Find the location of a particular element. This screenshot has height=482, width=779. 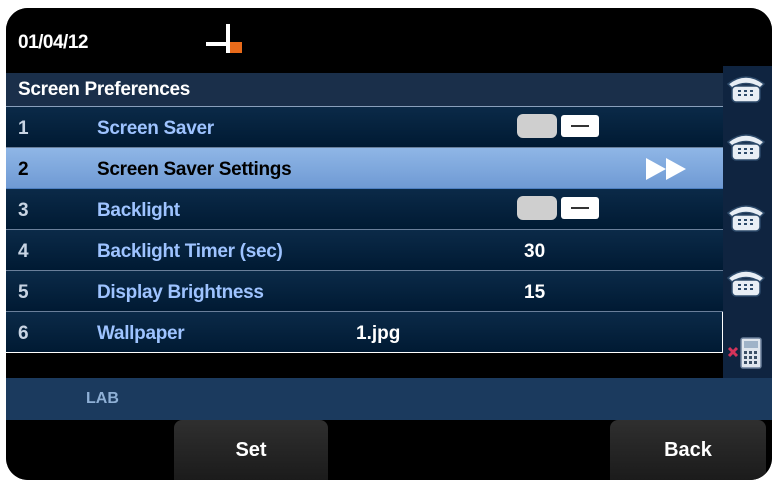

list-header: Screen Preferences is located at coordinates (364, 90).